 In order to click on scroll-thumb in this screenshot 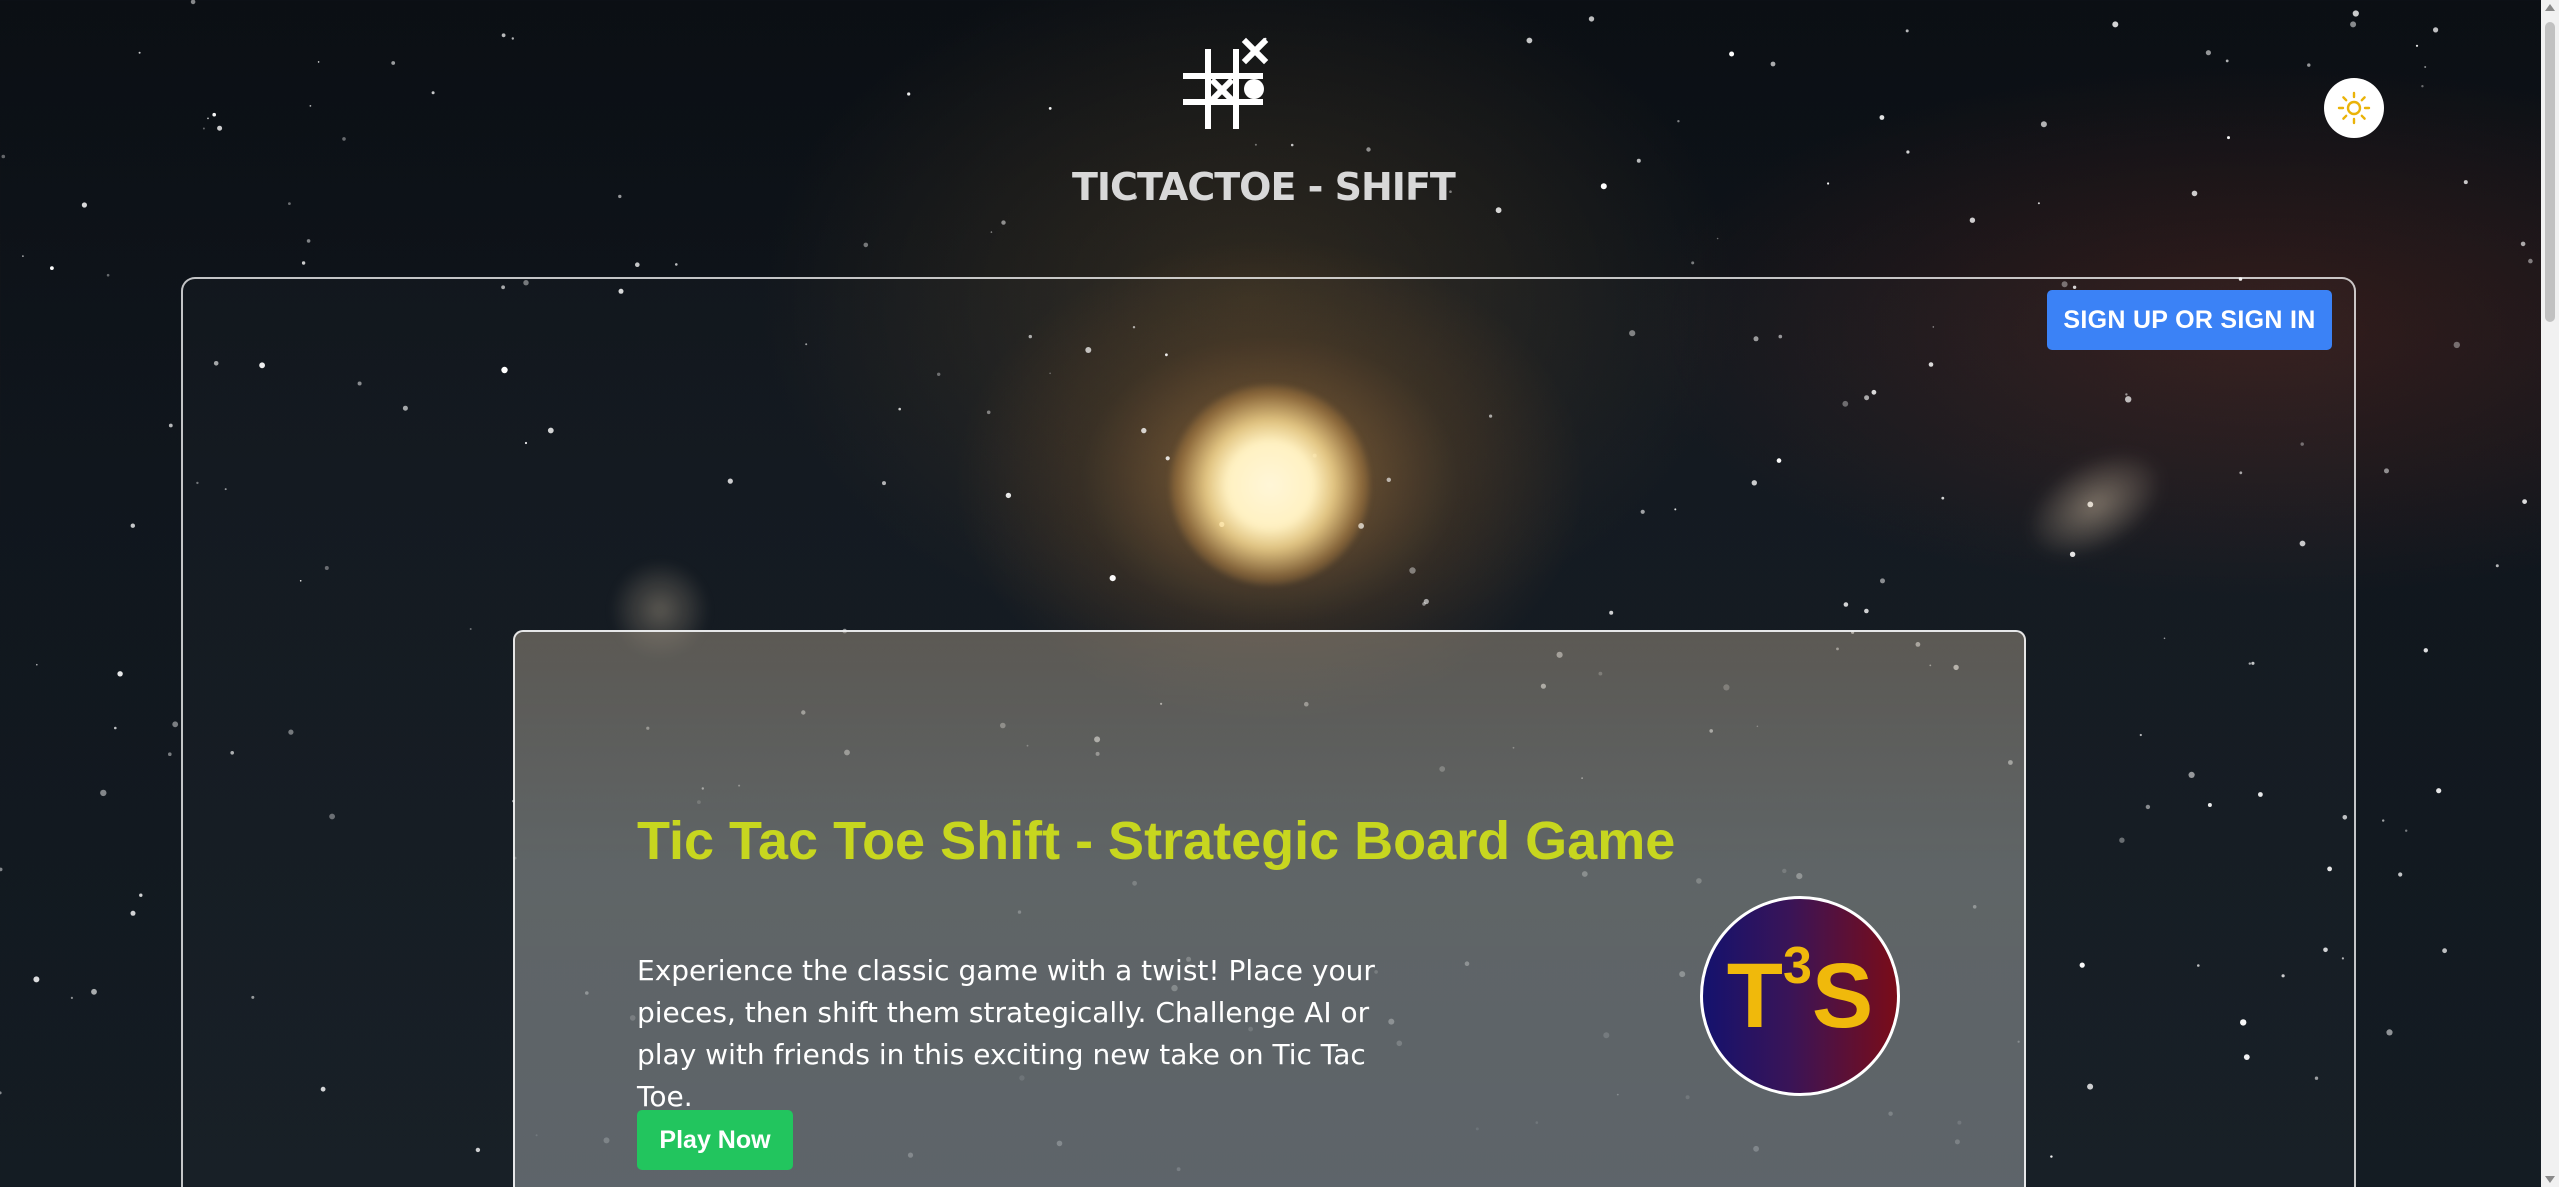, I will do `click(2550, 172)`.